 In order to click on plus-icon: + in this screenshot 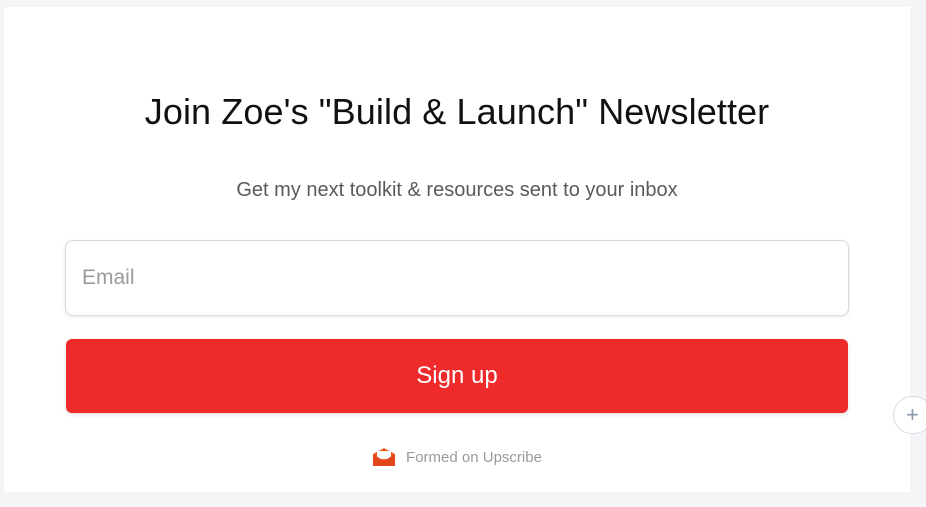, I will do `click(912, 414)`.